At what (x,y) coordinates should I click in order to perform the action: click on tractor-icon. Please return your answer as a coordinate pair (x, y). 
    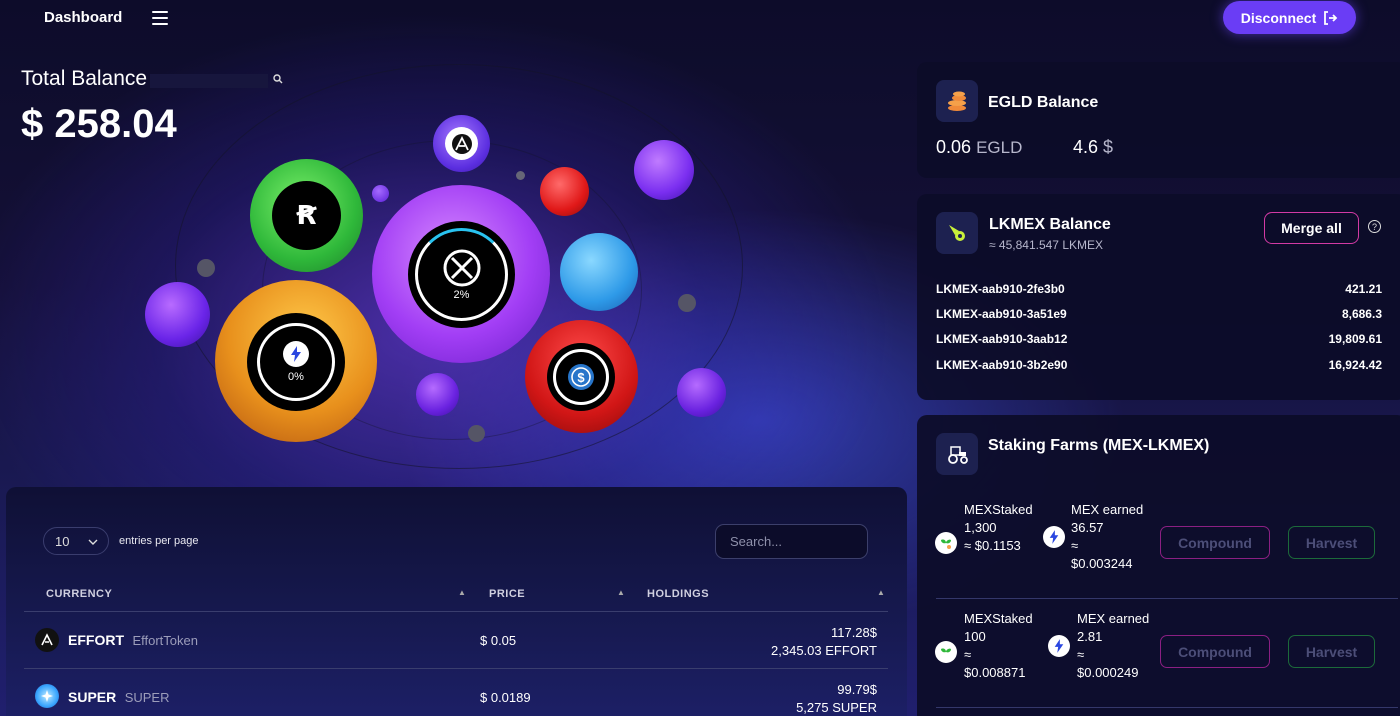
    Looking at the image, I should click on (957, 454).